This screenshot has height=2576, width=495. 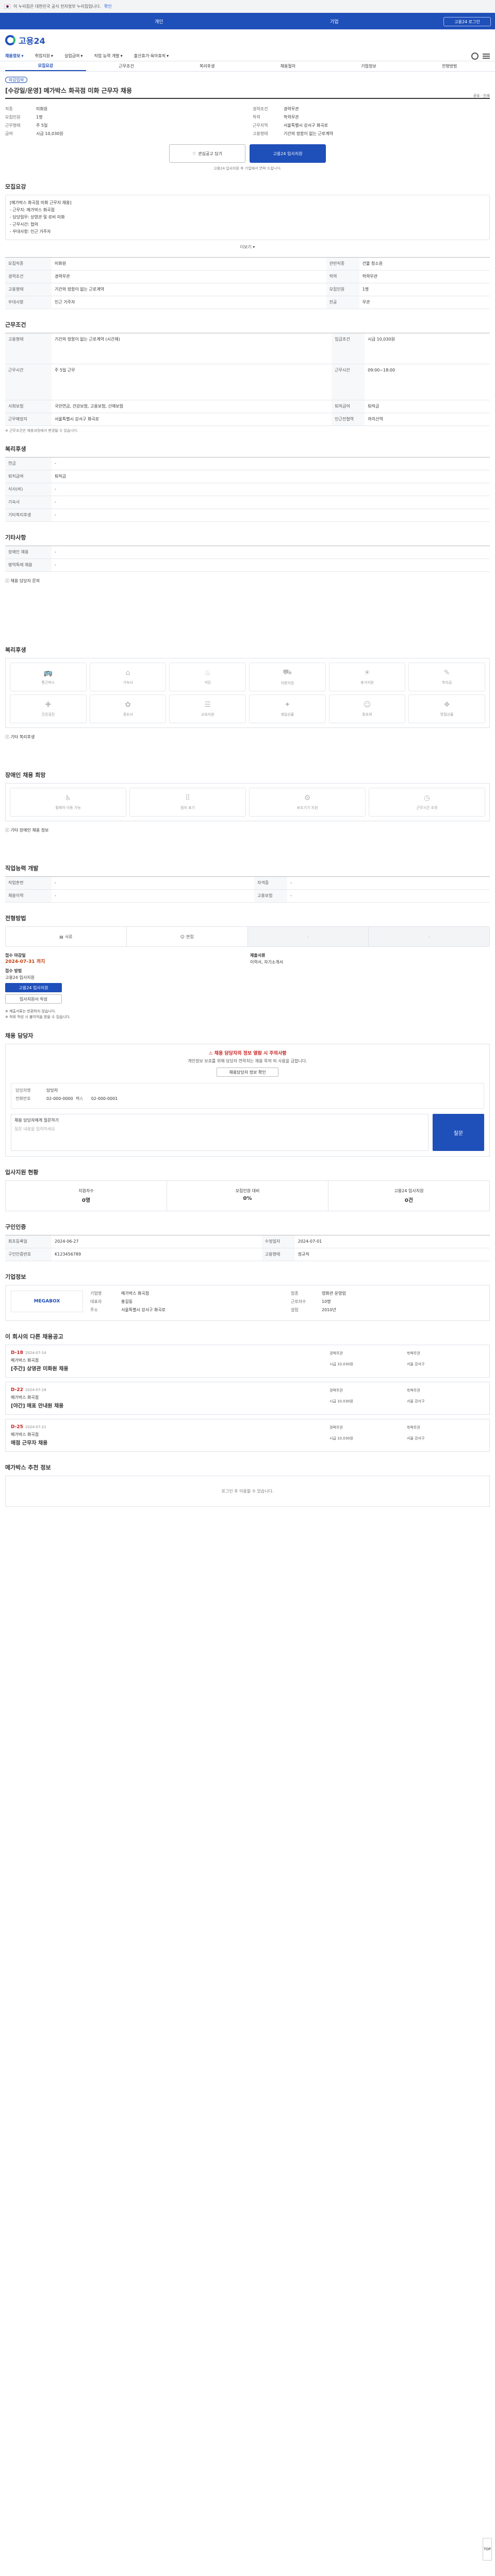 I want to click on summary-row: 근무형태 주 5일, so click(x=27, y=125).